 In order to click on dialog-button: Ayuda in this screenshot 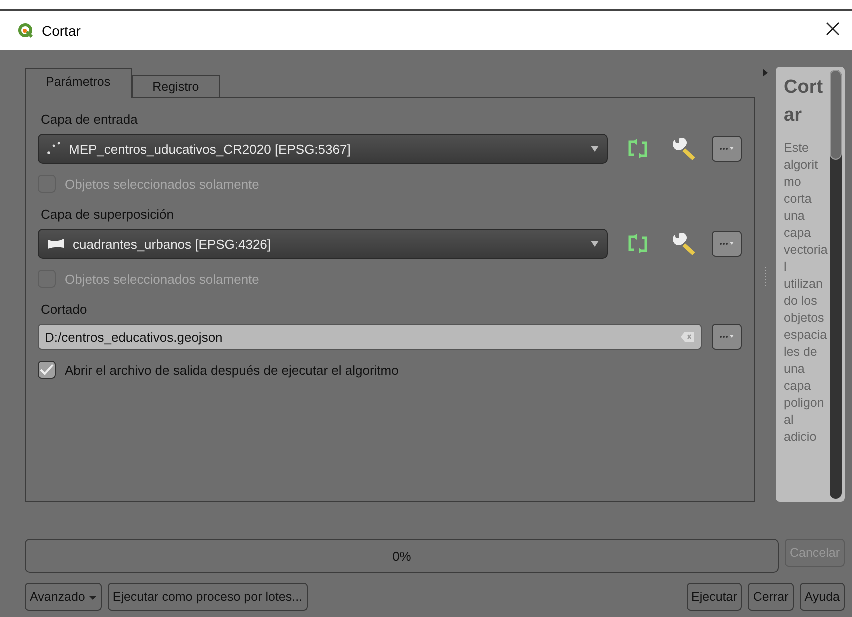, I will do `click(822, 597)`.